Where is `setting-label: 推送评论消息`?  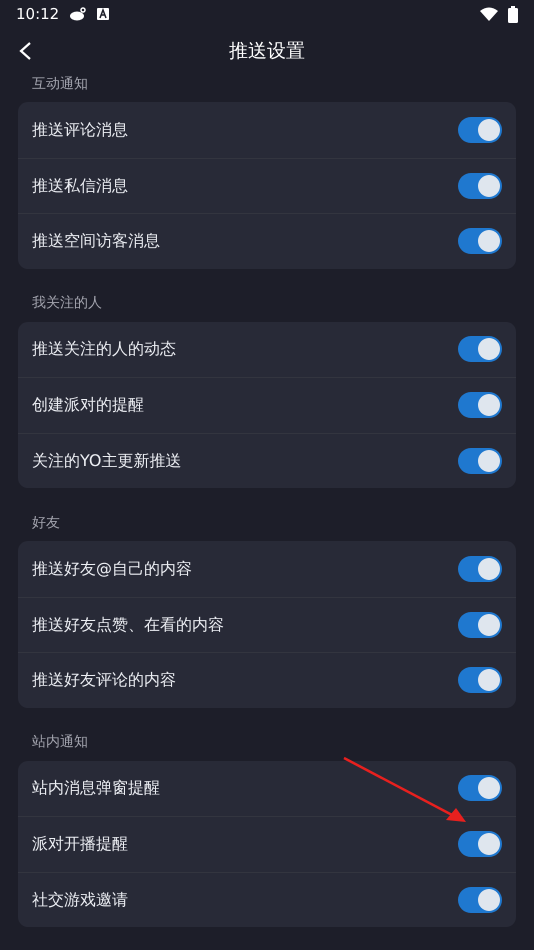 setting-label: 推送评论消息 is located at coordinates (80, 129).